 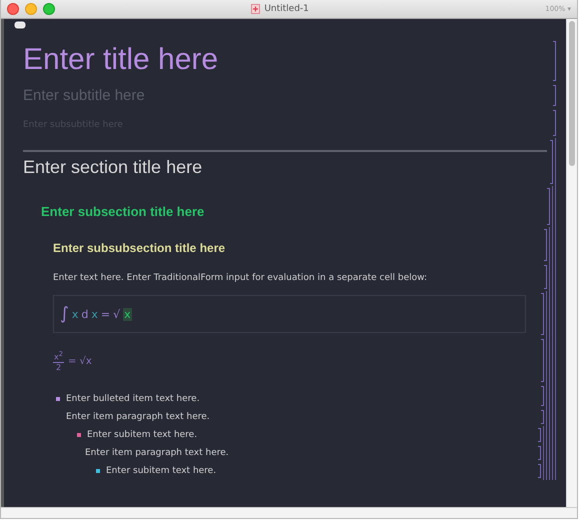 I want to click on subsubsection-title: Enter subsubsection title here, so click(x=139, y=248).